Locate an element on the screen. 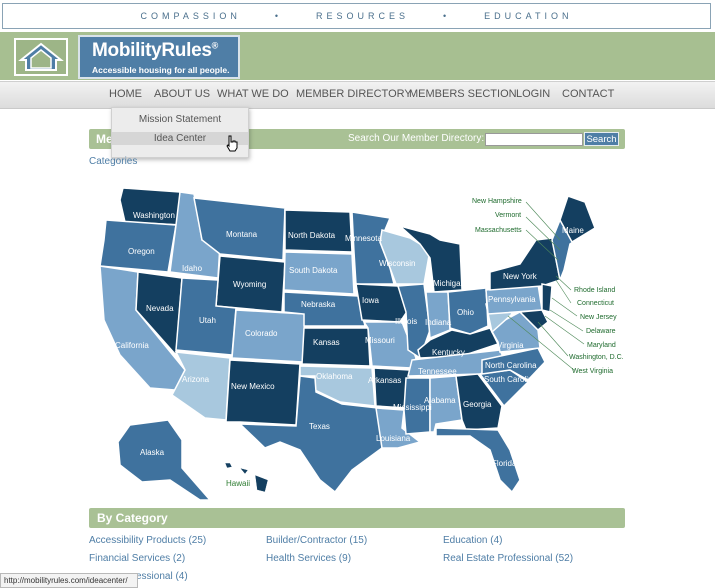 This screenshot has width=715, height=588. label-alaska: Alaska is located at coordinates (152, 452).